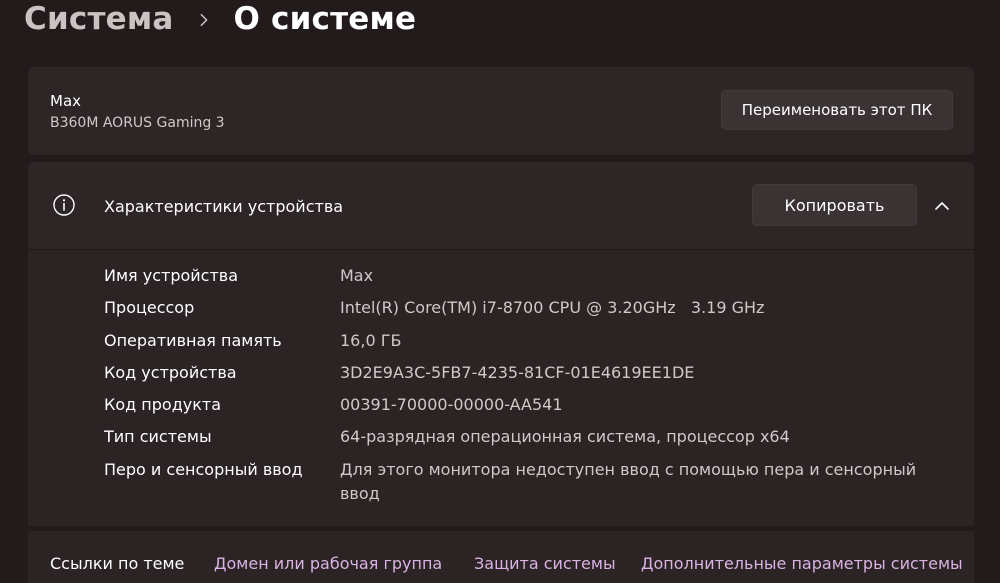 The width and height of the screenshot is (1000, 583). What do you see at coordinates (501, 278) in the screenshot?
I see `spec-row-device-name: Имя устройства Max` at bounding box center [501, 278].